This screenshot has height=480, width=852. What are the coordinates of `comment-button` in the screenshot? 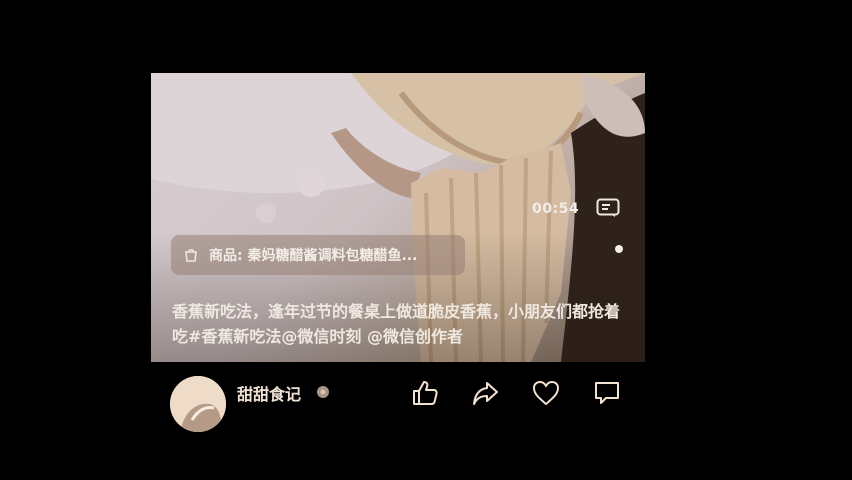 It's located at (607, 393).